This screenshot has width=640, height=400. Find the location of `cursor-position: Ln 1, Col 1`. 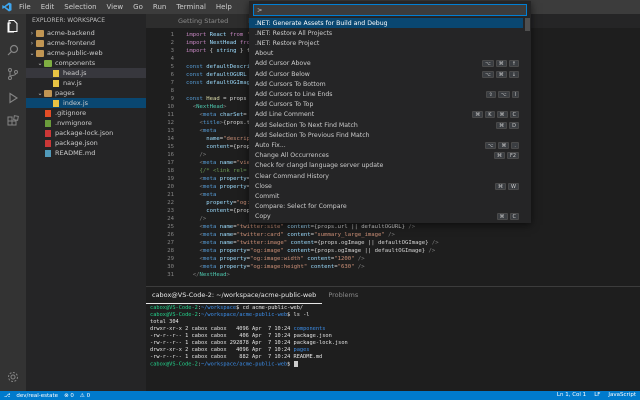

cursor-position: Ln 1, Col 1 is located at coordinates (571, 395).